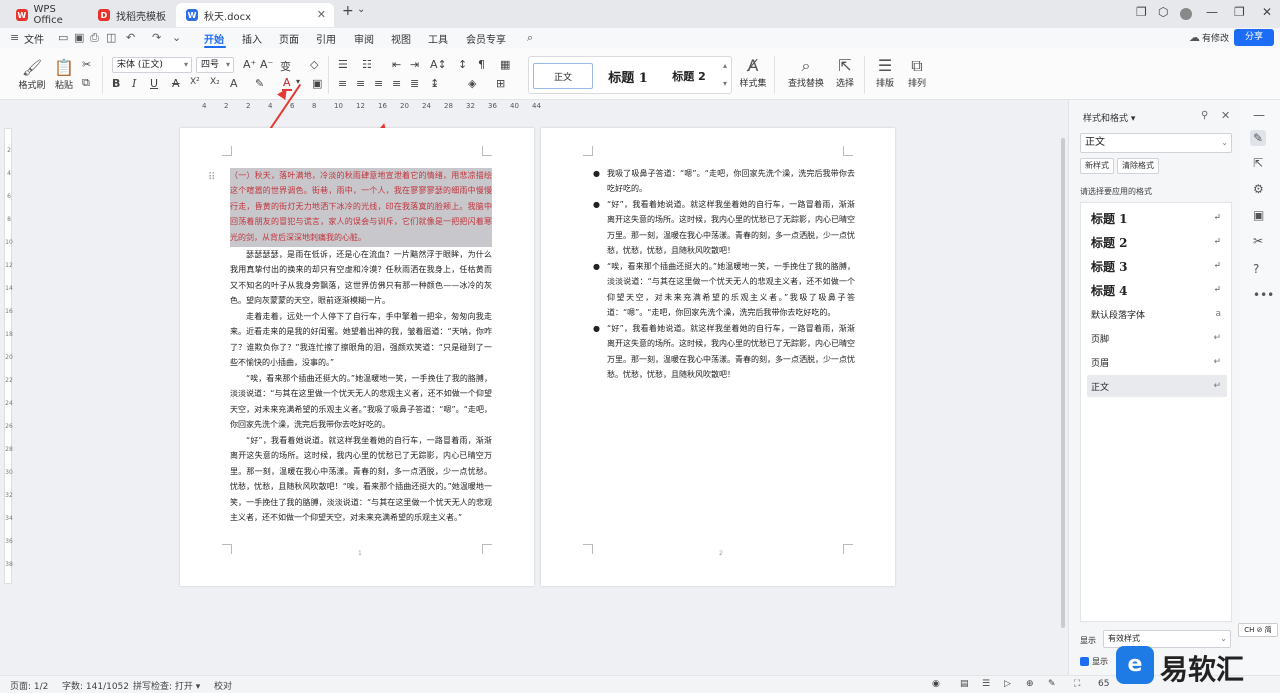 Image resolution: width=1280 pixels, height=693 pixels. Describe the element at coordinates (1157, 314) in the screenshot. I see `style-item-default-font: 默认段落字体 a` at that location.